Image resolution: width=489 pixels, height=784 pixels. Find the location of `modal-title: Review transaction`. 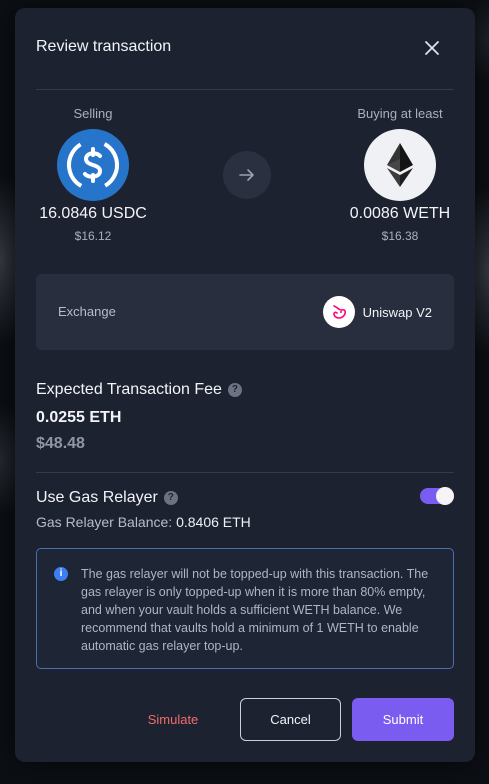

modal-title: Review transaction is located at coordinates (104, 46).